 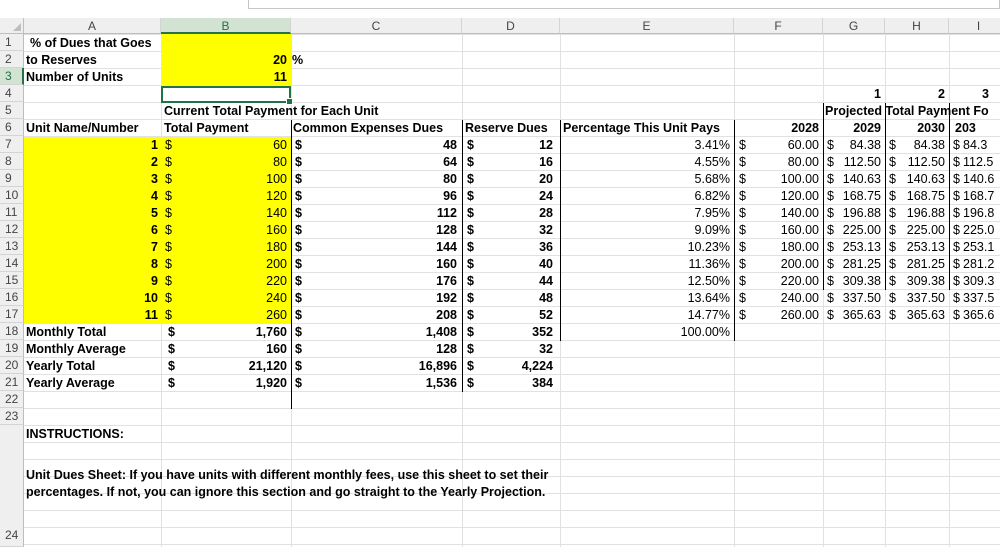 I want to click on summary-label: Monthly Average, so click(x=76, y=349).